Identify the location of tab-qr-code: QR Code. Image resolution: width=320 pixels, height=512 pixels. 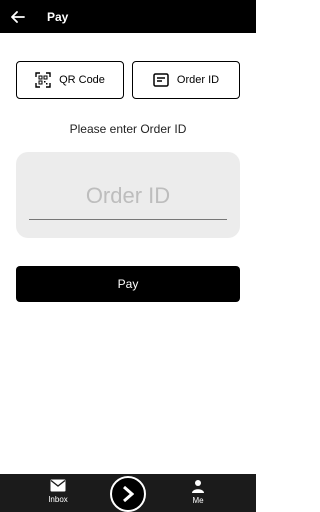
(70, 80).